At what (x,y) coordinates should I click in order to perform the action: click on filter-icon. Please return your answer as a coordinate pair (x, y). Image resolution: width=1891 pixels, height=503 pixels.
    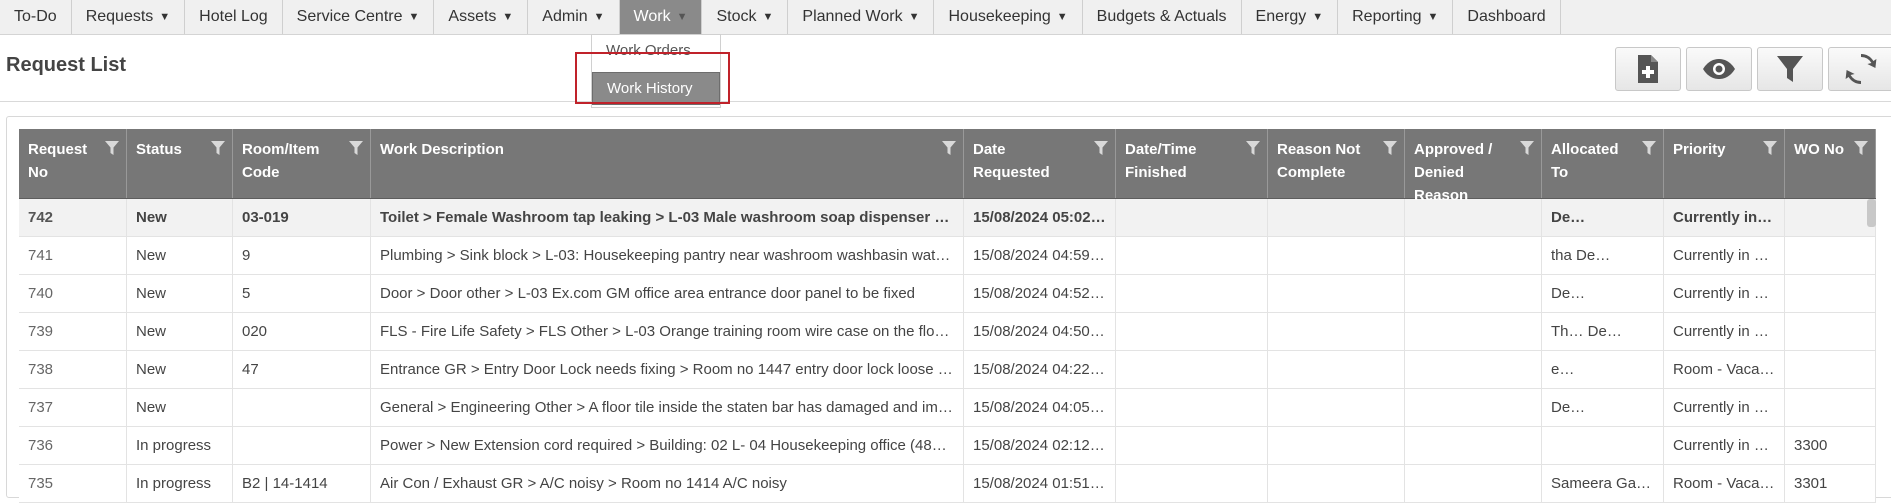
    Looking at the image, I should click on (1790, 69).